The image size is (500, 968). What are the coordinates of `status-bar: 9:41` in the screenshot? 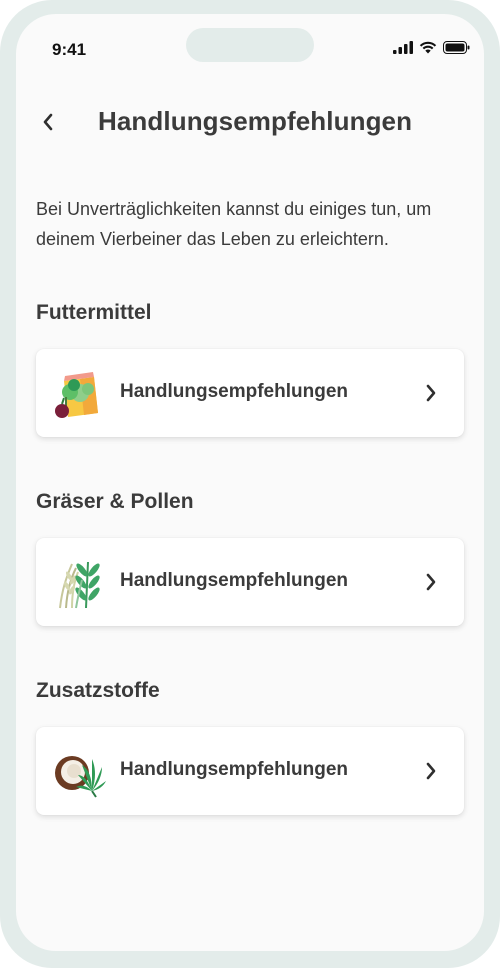 It's located at (250, 49).